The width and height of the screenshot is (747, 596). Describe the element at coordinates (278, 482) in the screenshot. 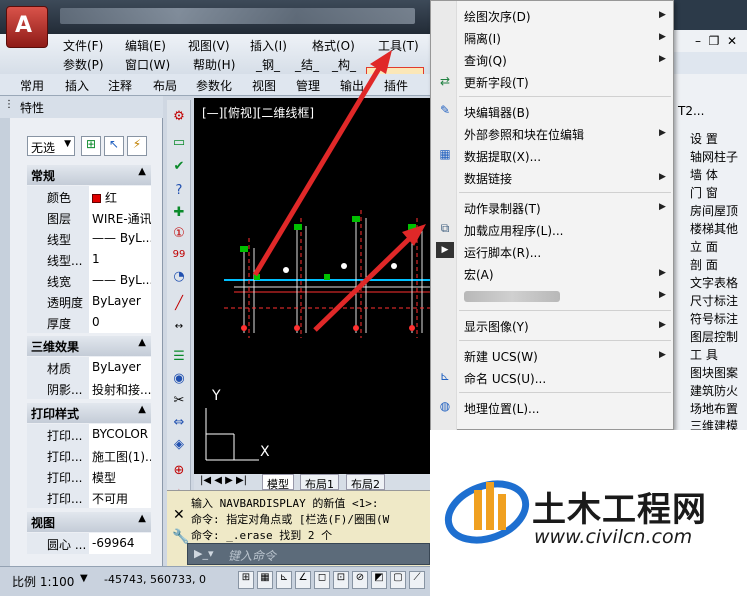

I see `tab-model: 模型` at that location.